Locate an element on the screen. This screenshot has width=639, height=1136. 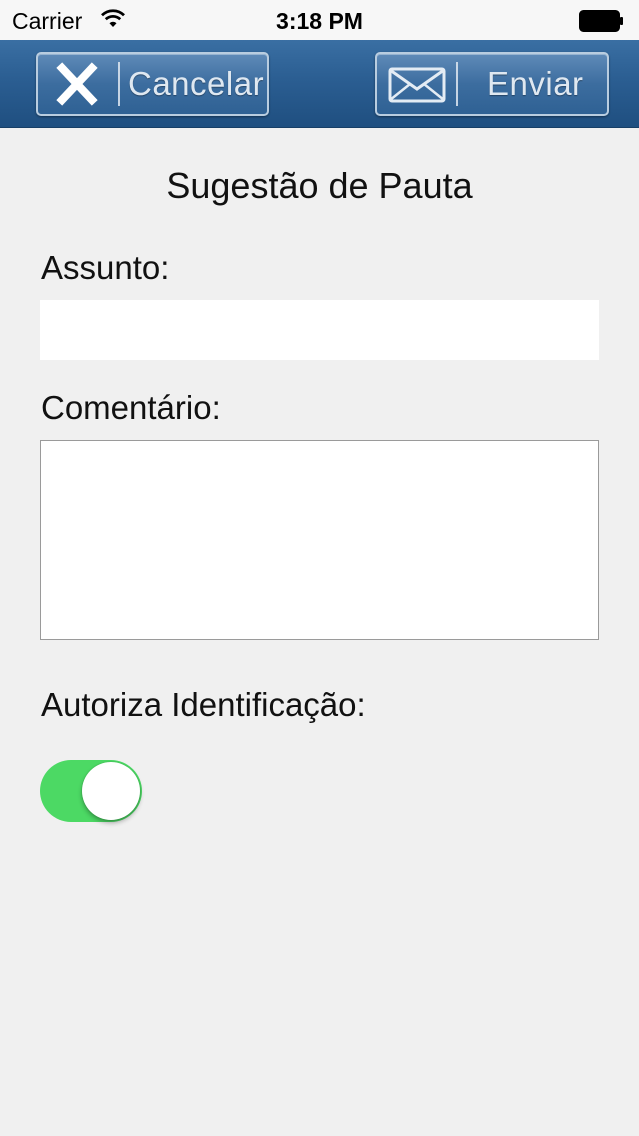
subject-input is located at coordinates (319, 330).